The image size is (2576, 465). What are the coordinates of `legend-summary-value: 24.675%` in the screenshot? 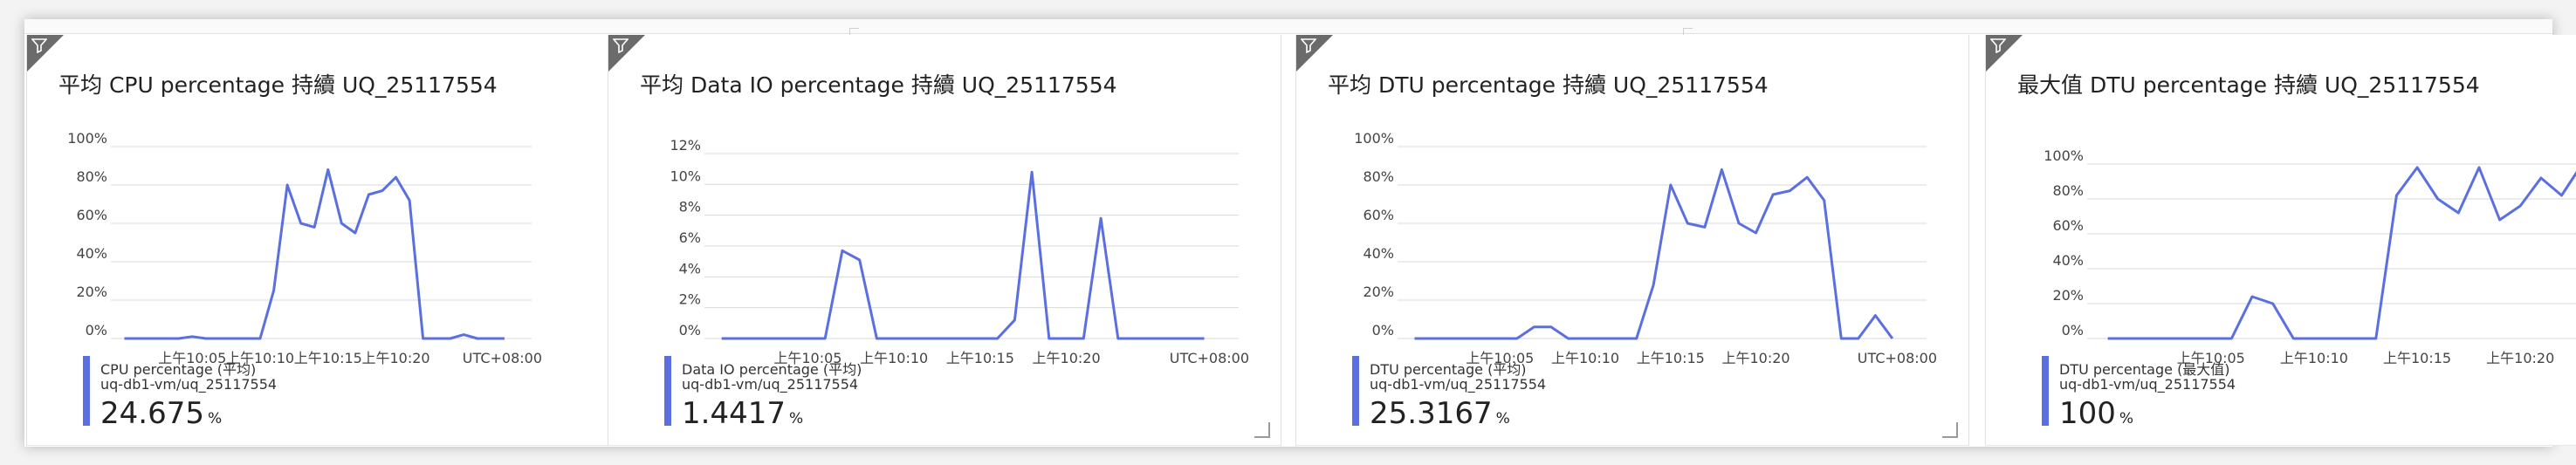 It's located at (161, 413).